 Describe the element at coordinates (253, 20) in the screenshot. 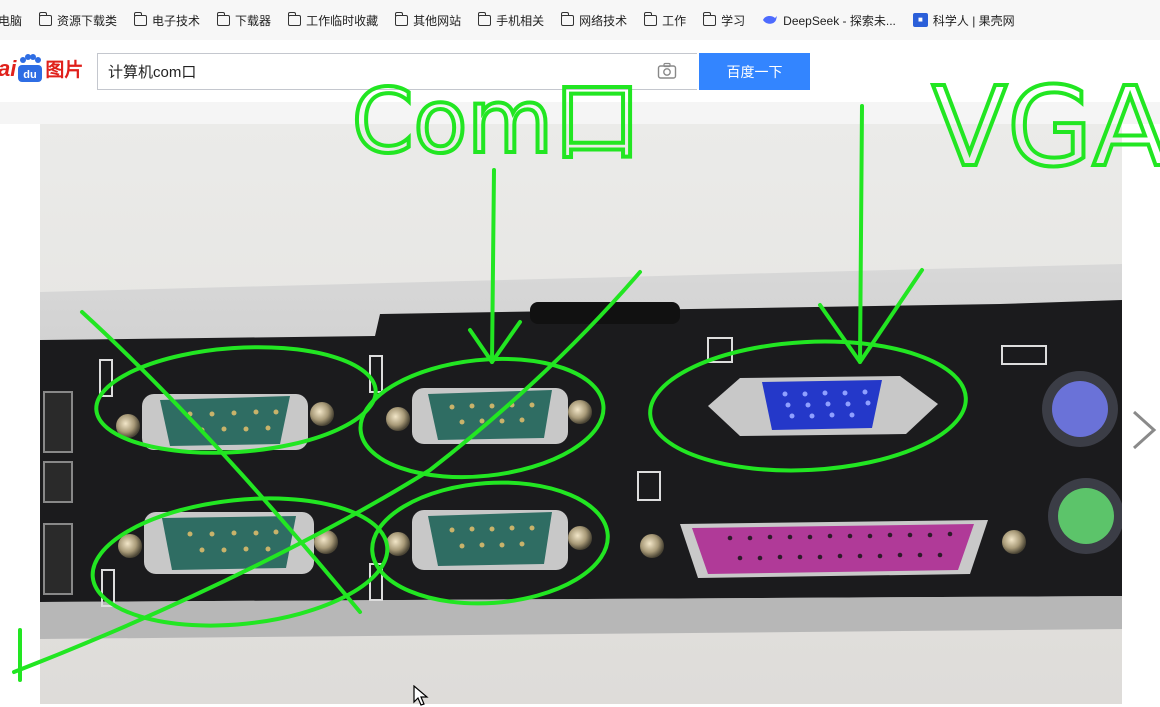

I see `bookmark-label: 下载器` at that location.